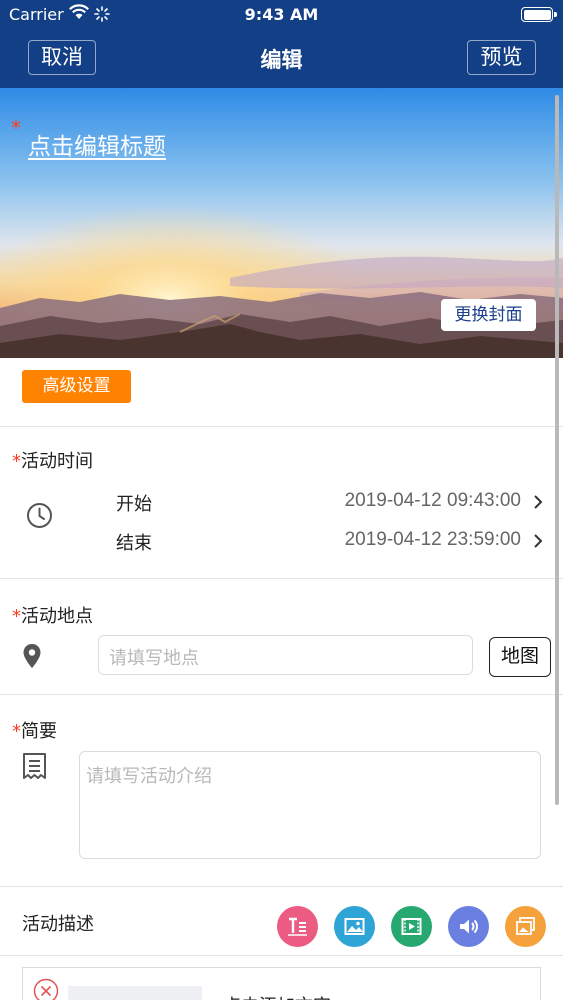 Image resolution: width=563 pixels, height=1000 pixels. I want to click on text-icon, so click(297, 926).